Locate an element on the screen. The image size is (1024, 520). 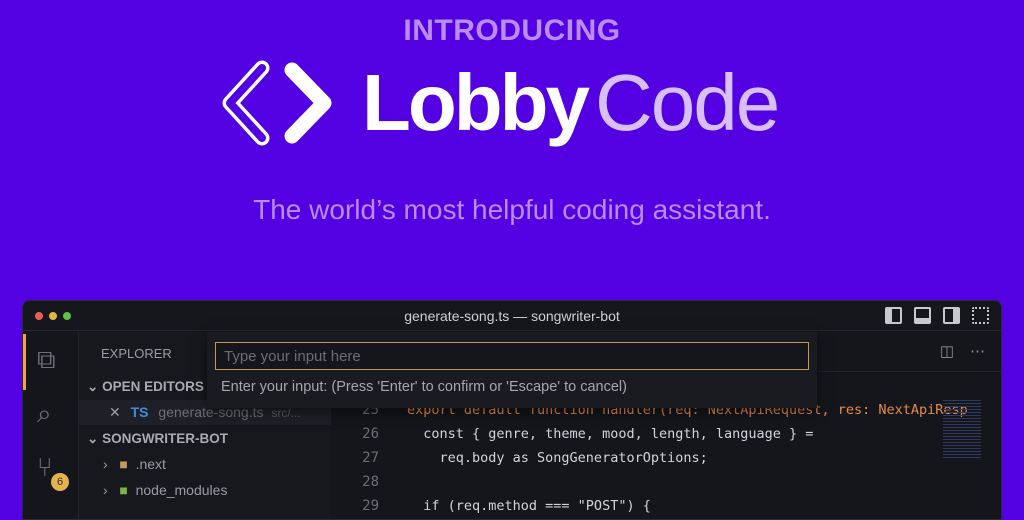
brand-lobby: Lobby is located at coordinates (476, 102).